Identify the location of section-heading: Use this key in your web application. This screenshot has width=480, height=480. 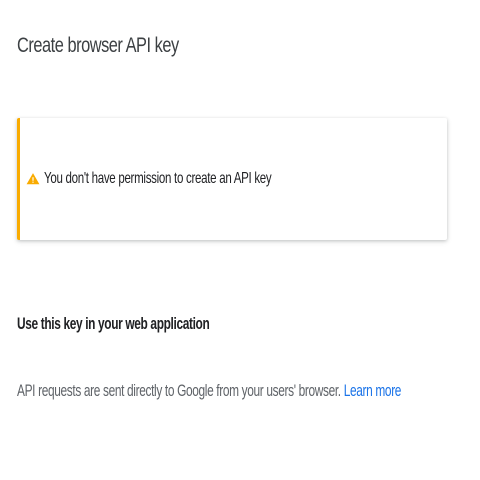
(113, 323).